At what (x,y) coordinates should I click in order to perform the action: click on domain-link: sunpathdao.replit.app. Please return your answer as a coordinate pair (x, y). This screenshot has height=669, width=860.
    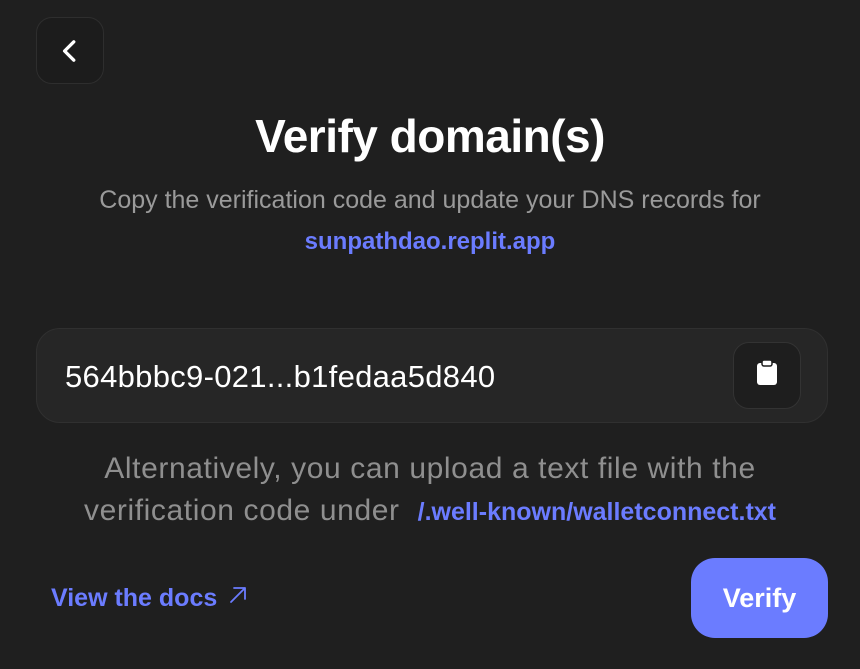
    Looking at the image, I should click on (430, 242).